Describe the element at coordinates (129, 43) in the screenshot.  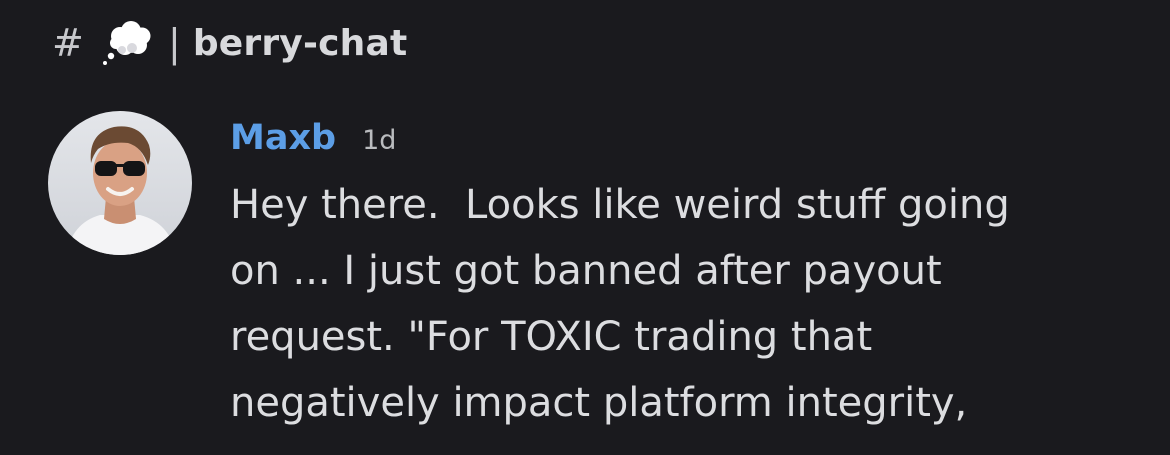
I see `thought-balloon-icon` at that location.